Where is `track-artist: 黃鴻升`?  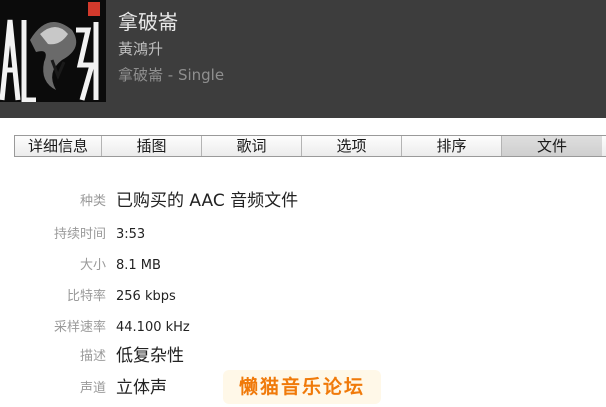 track-artist: 黃鴻升 is located at coordinates (141, 49).